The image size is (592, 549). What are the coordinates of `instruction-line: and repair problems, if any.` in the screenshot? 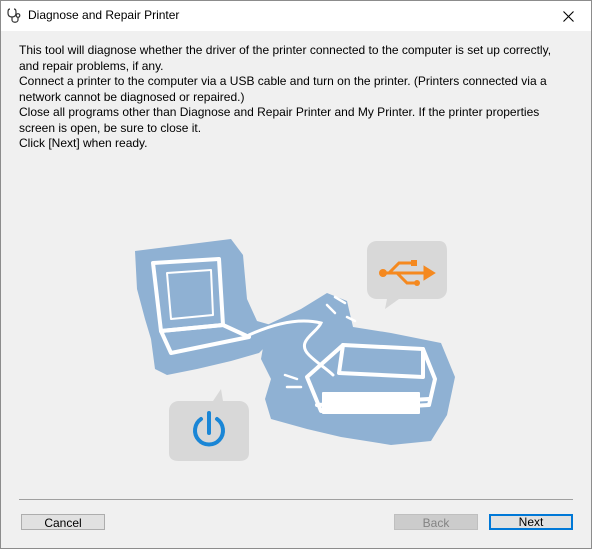 It's located at (91, 65).